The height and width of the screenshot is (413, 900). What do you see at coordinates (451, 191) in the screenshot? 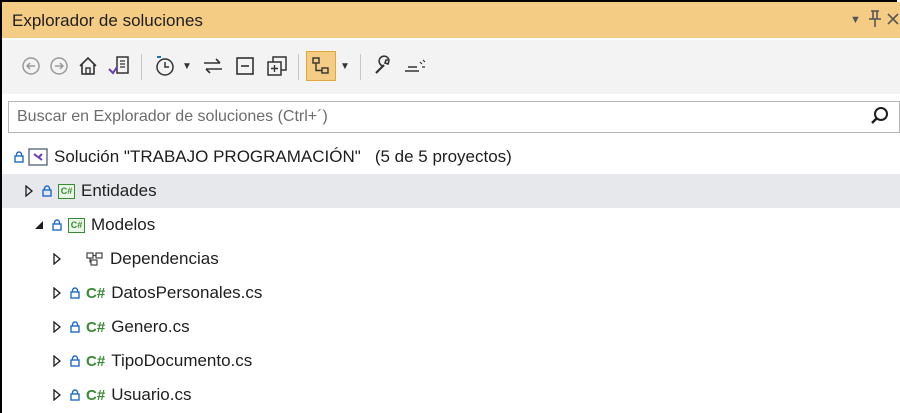
I see `tree-item-project: C# Entidades` at bounding box center [451, 191].